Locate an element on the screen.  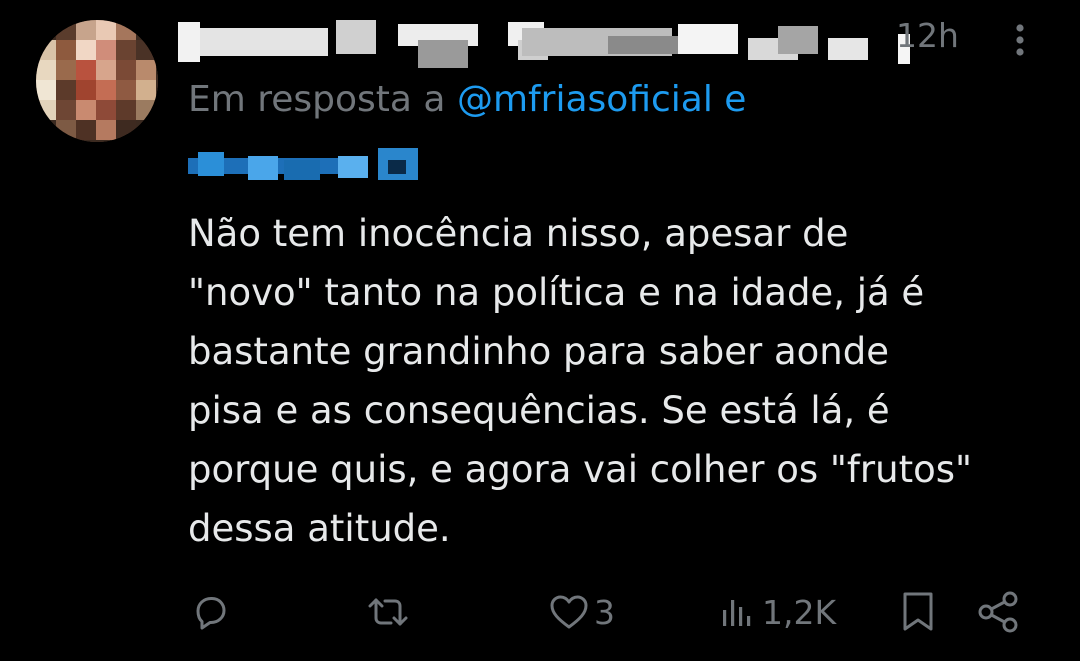
reply-mention-link: @mfriasoficial e is located at coordinates (602, 99).